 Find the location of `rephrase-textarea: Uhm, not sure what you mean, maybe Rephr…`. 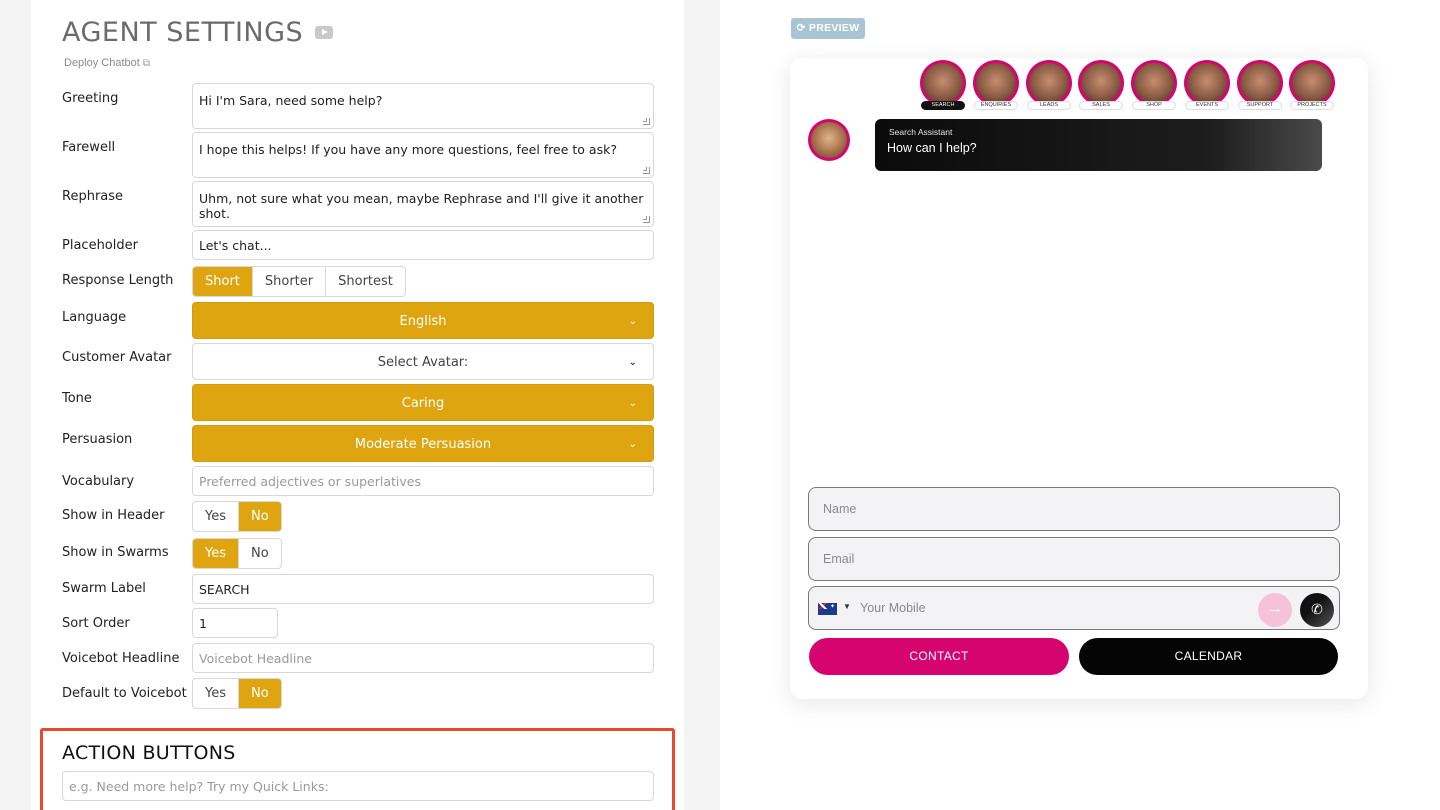

rephrase-textarea: Uhm, not sure what you mean, maybe Rephr… is located at coordinates (423, 204).